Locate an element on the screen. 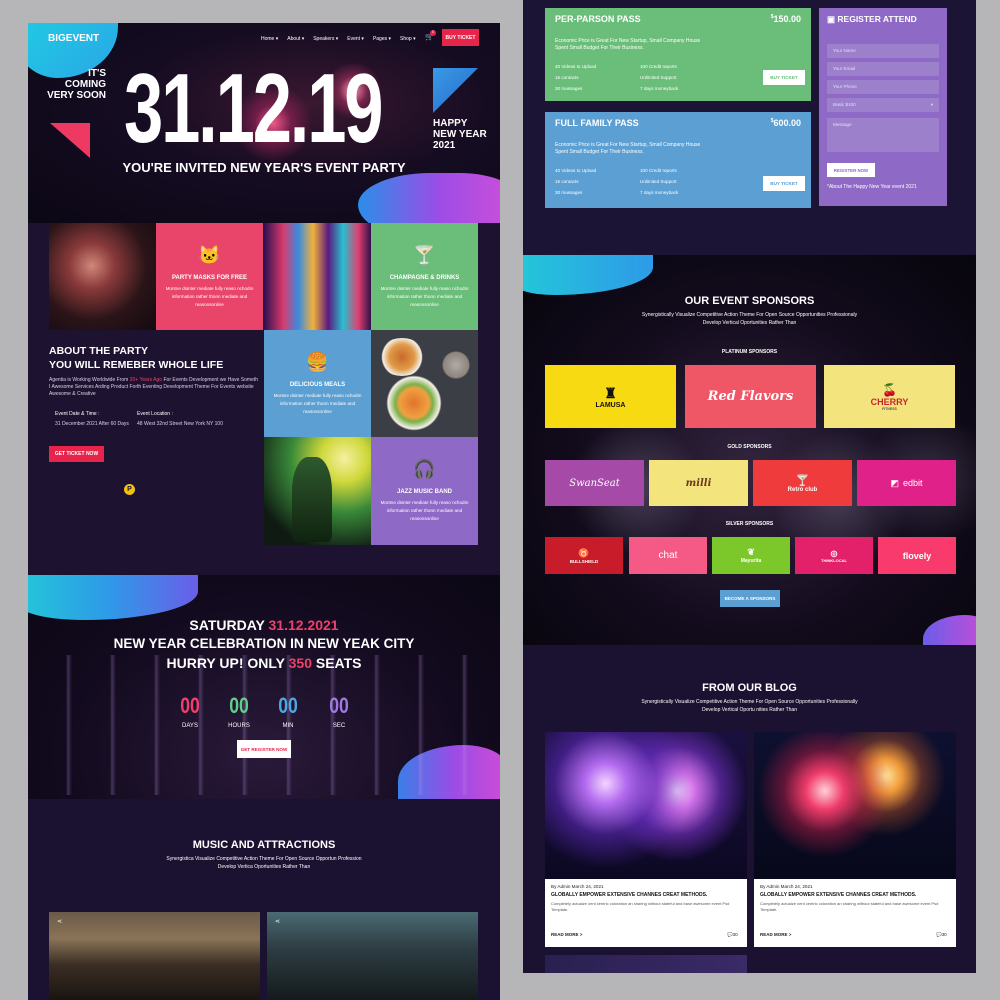 Image resolution: width=1000 pixels, height=1000 pixels. cocktail-icon: 🍸 is located at coordinates (424, 255).